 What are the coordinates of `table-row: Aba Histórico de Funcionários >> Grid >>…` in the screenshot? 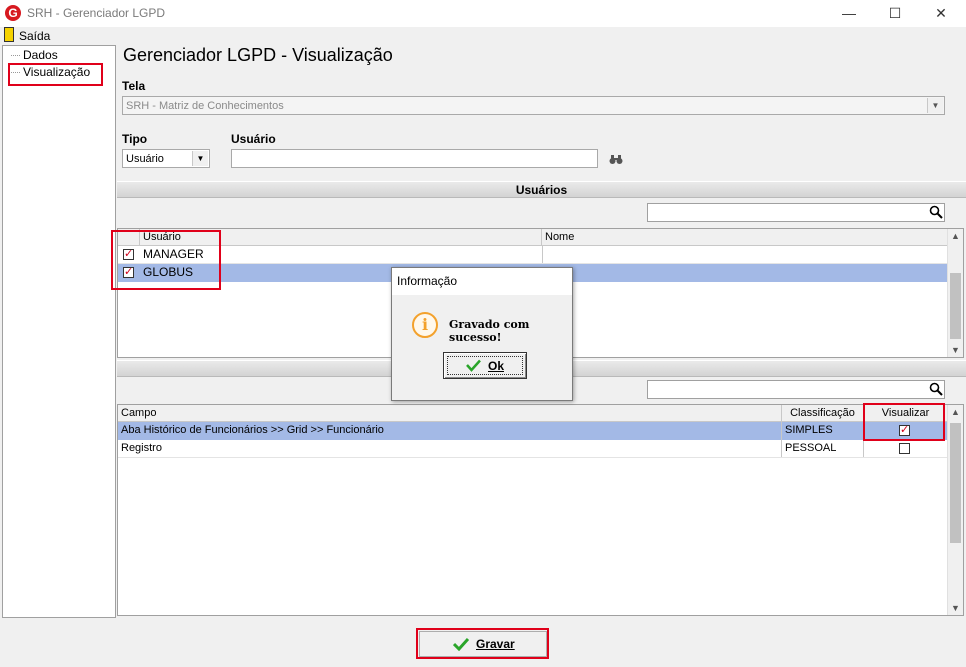 It's located at (532, 431).